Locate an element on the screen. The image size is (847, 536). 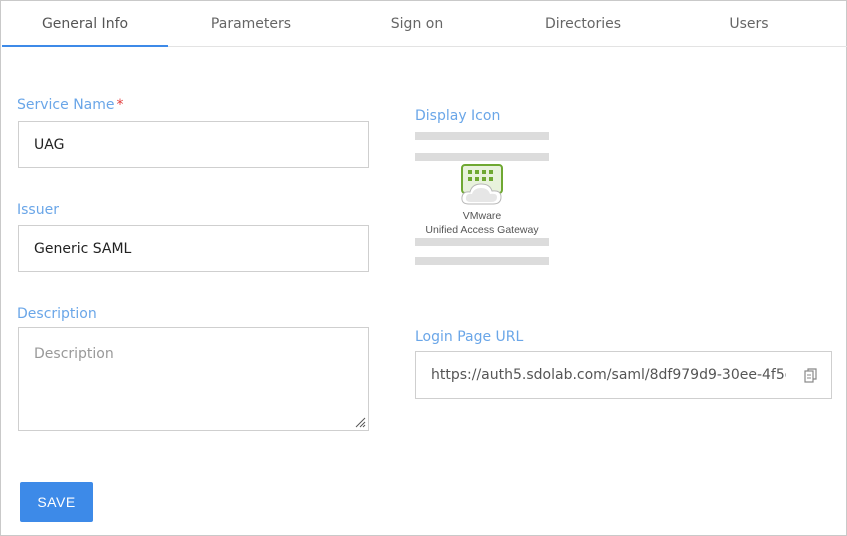
service-name-label: Service Name * is located at coordinates (70, 105).